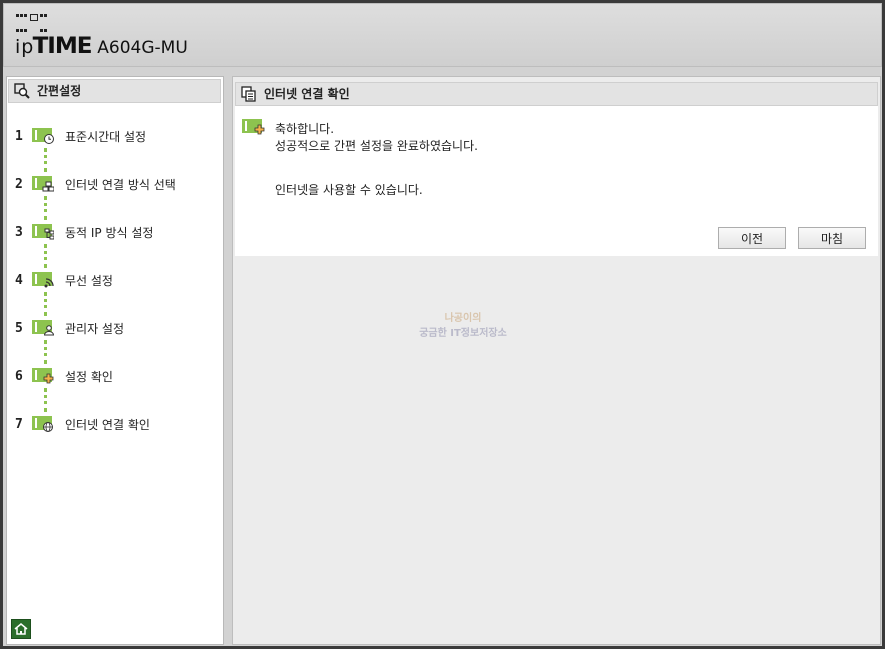 The width and height of the screenshot is (885, 649). I want to click on congrats-text: 축하합니다., so click(305, 129).